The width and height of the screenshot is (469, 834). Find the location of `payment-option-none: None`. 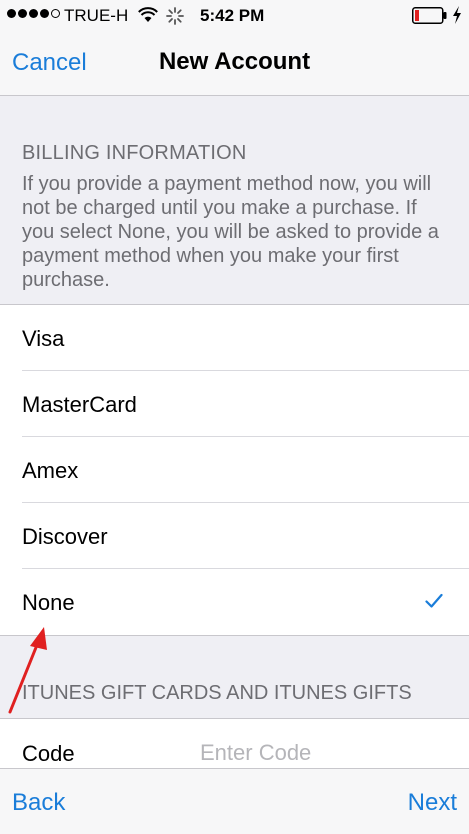

payment-option-none: None is located at coordinates (245, 602).